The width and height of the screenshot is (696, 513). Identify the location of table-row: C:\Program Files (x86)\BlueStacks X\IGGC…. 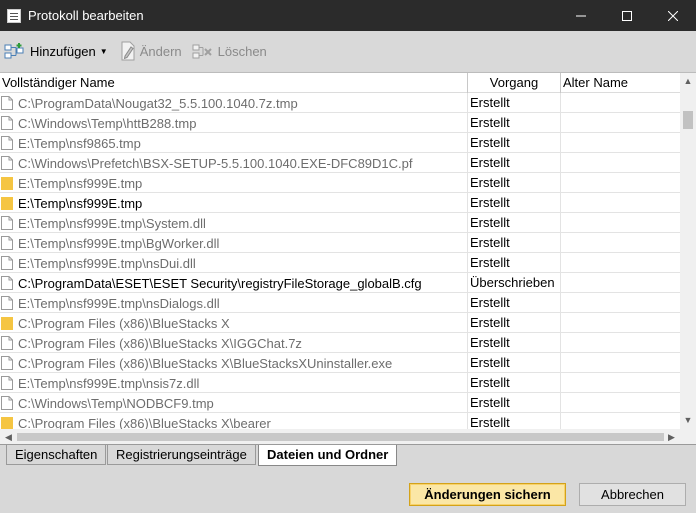
(340, 343).